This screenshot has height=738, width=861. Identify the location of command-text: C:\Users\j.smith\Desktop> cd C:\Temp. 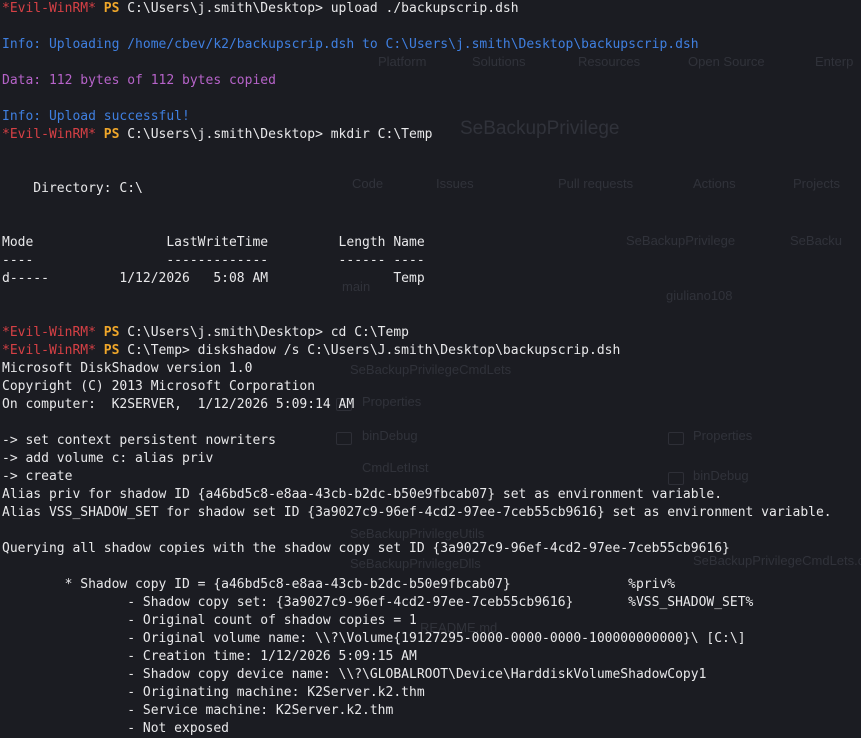
(264, 332).